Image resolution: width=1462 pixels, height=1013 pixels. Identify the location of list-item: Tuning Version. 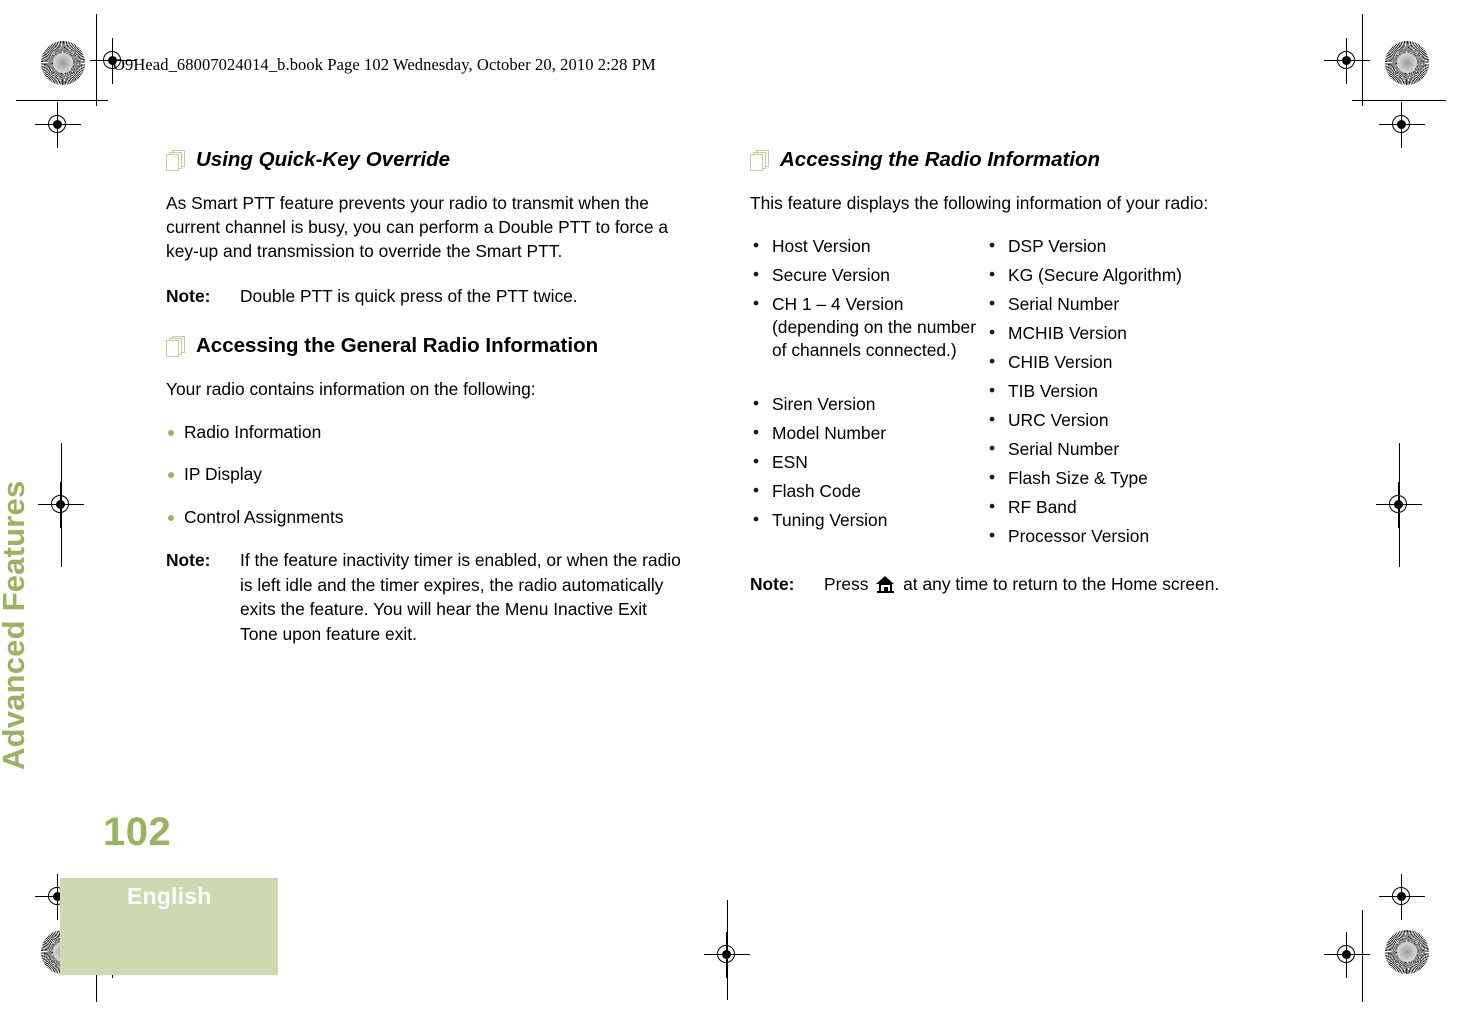
(866, 520).